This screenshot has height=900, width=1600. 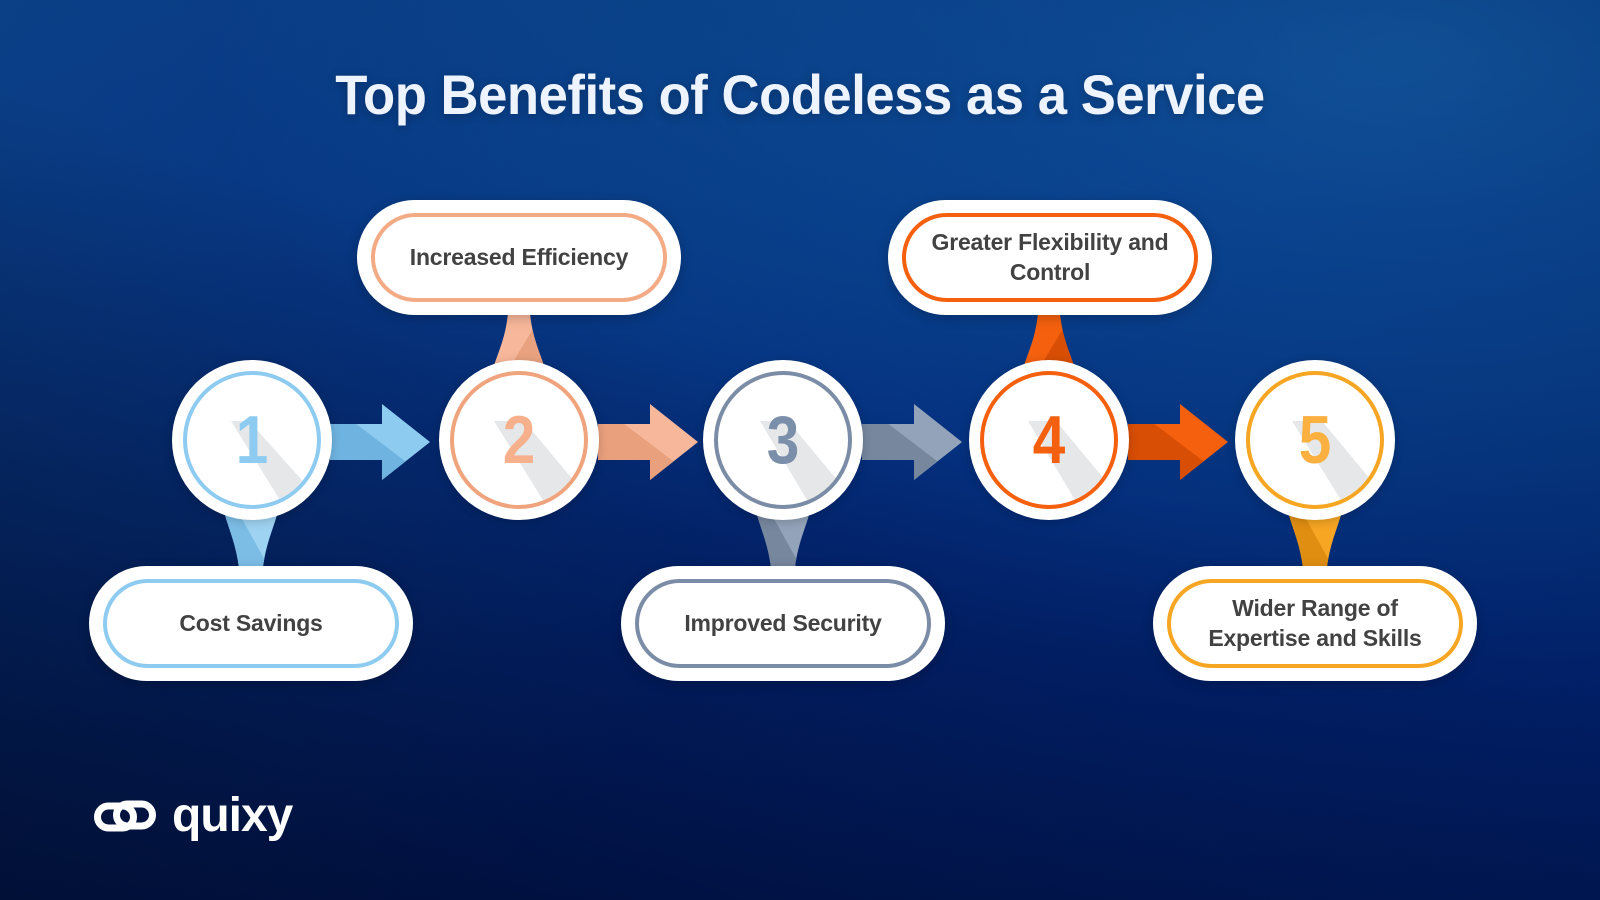 I want to click on benefit-label-1: Cost Savings, so click(x=251, y=622).